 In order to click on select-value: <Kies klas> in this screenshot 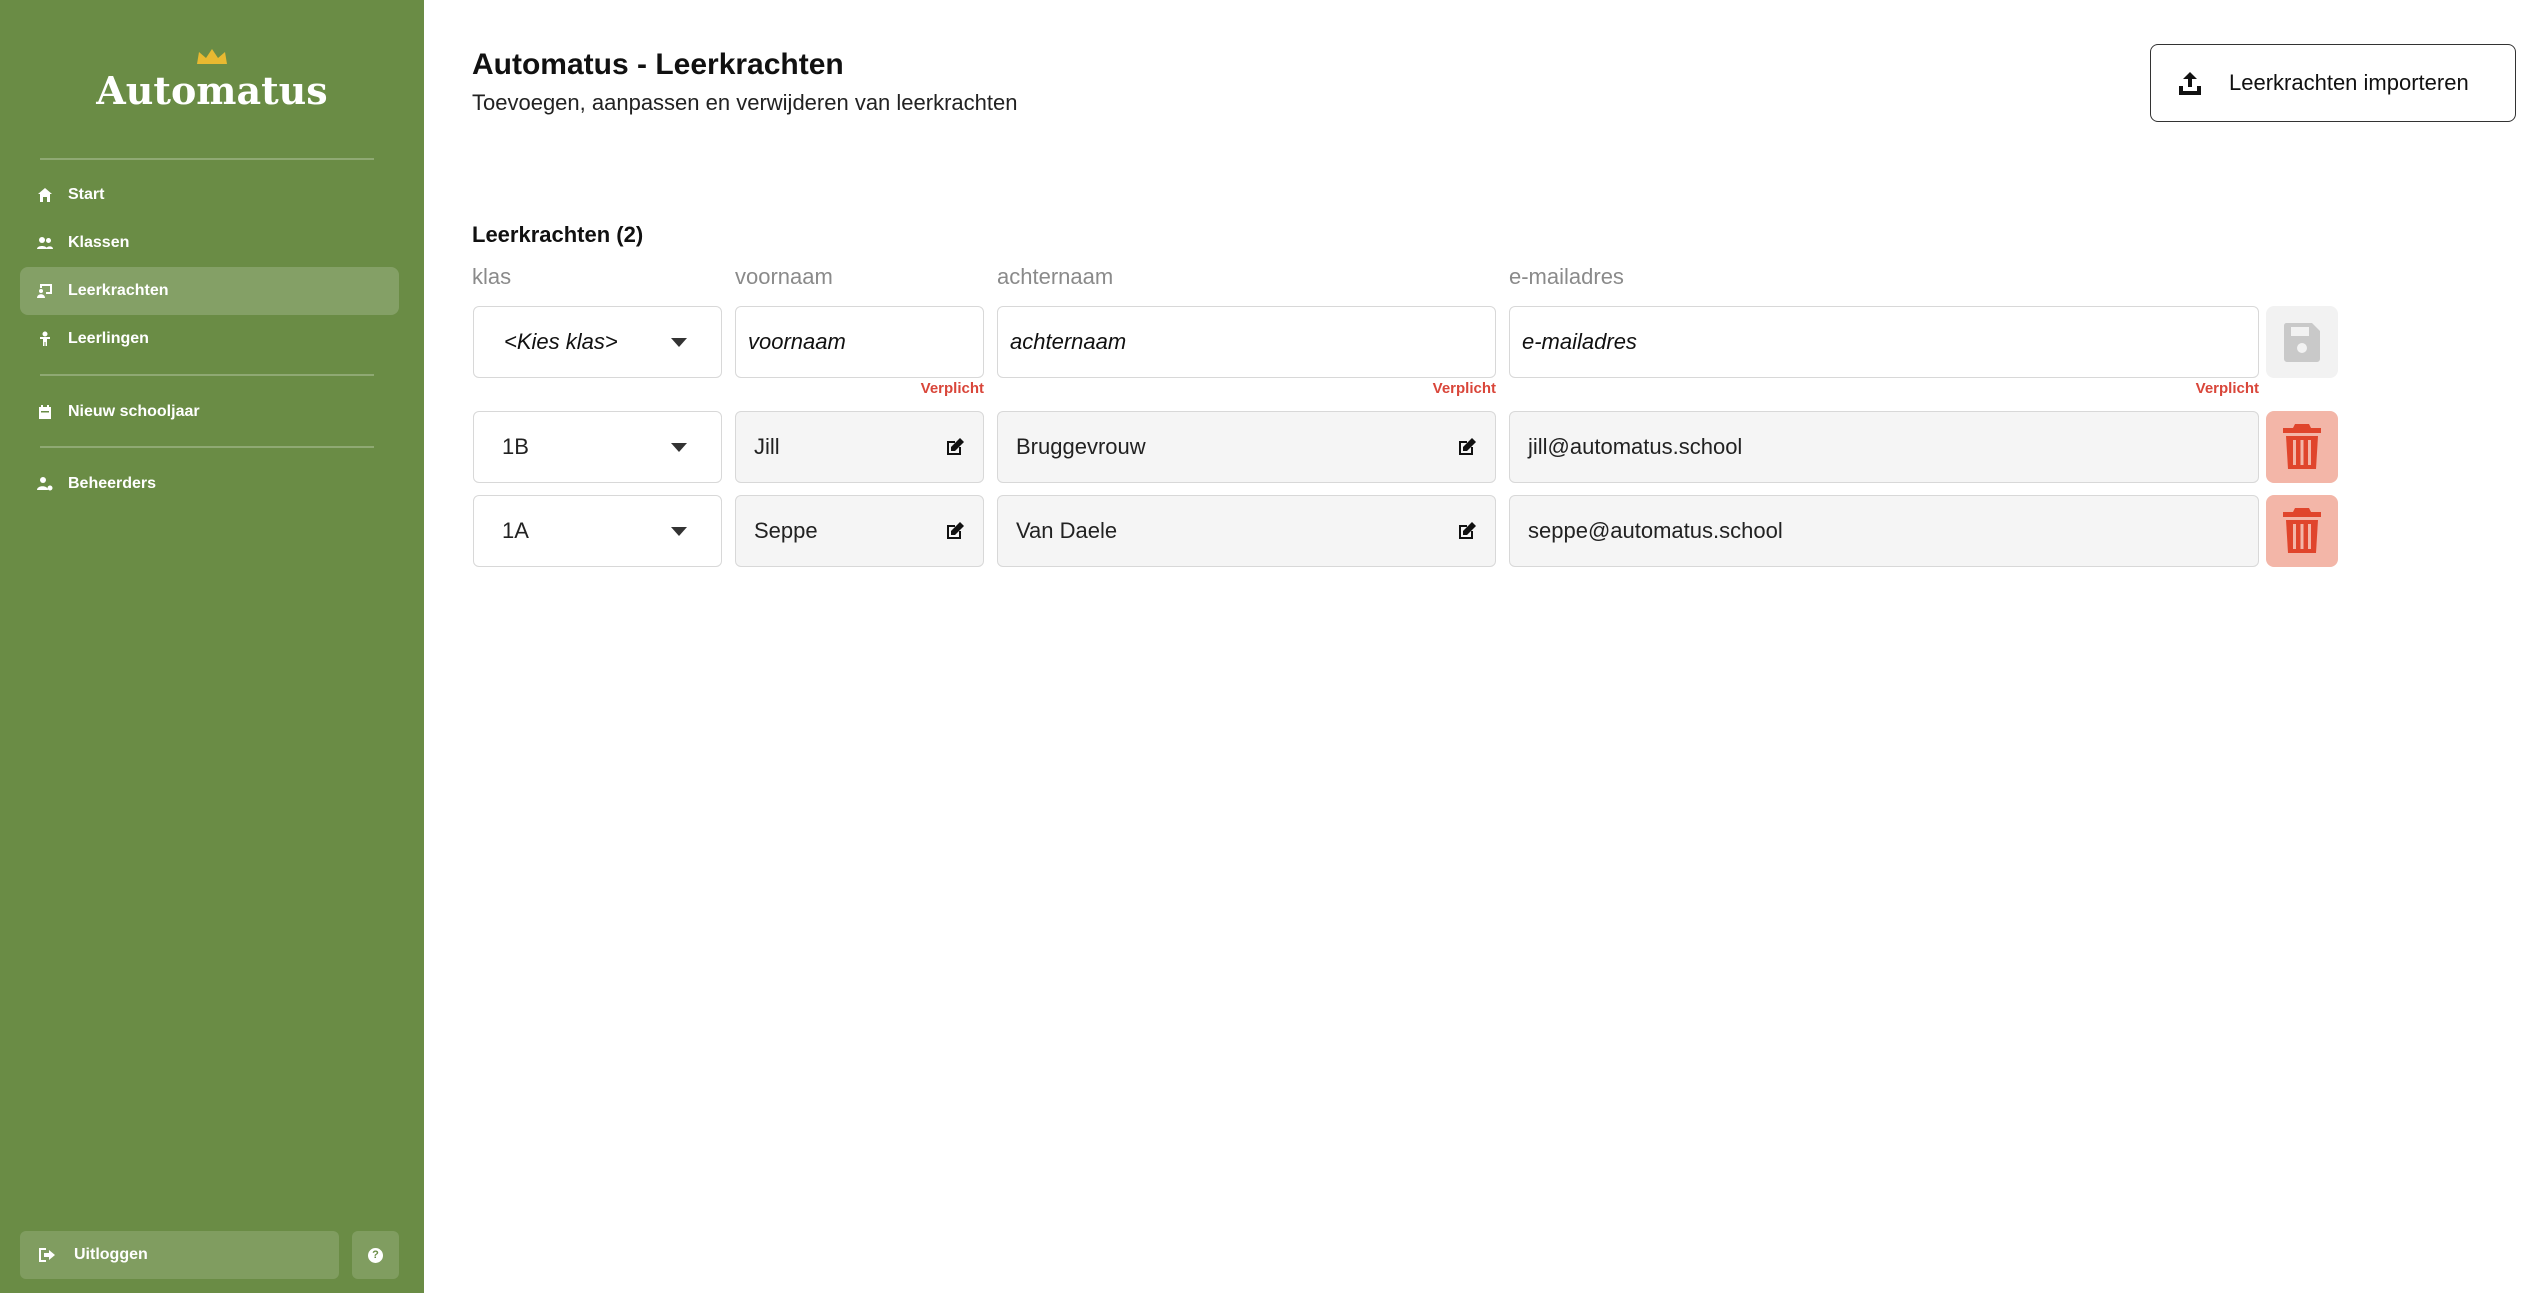, I will do `click(561, 341)`.